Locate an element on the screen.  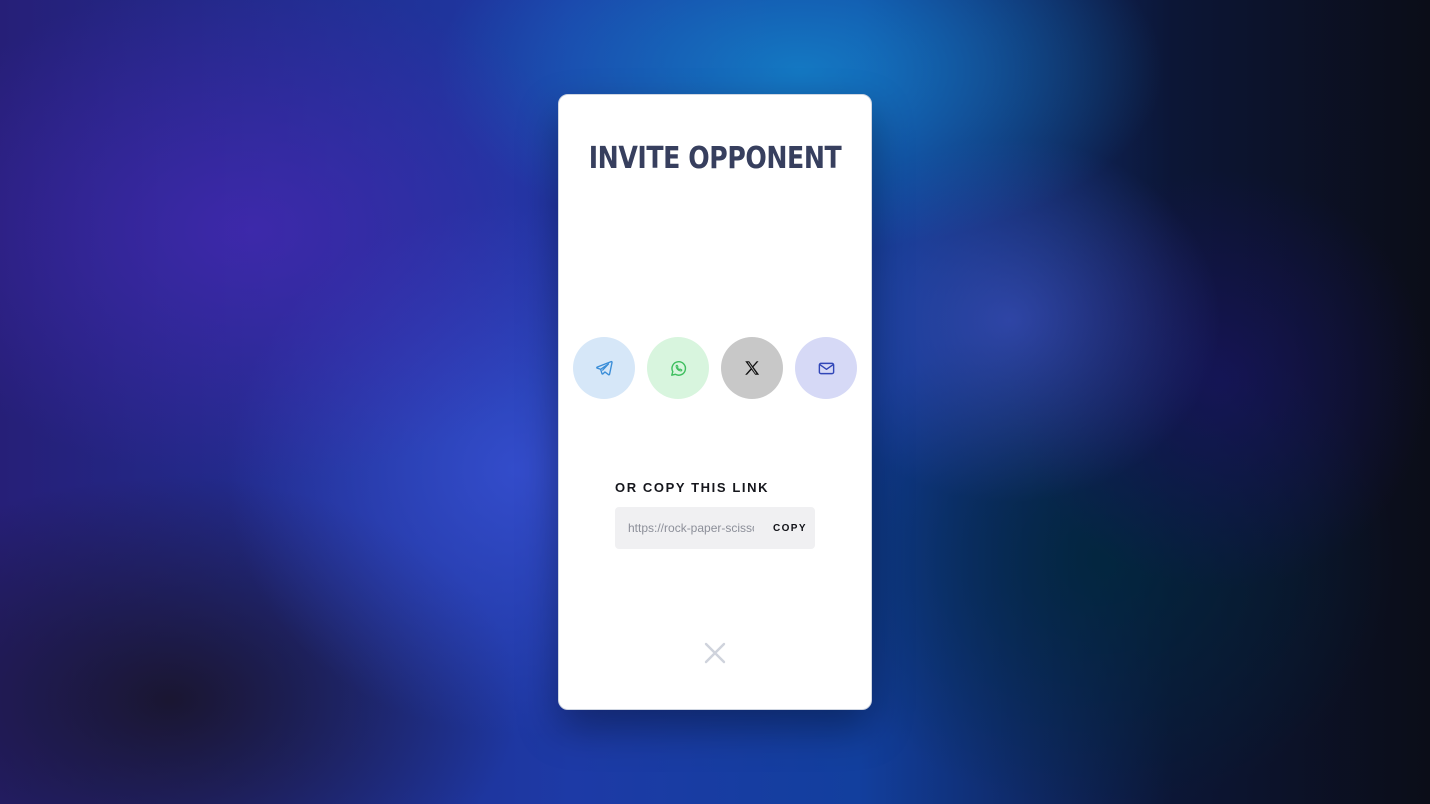
x-logo-icon is located at coordinates (752, 368).